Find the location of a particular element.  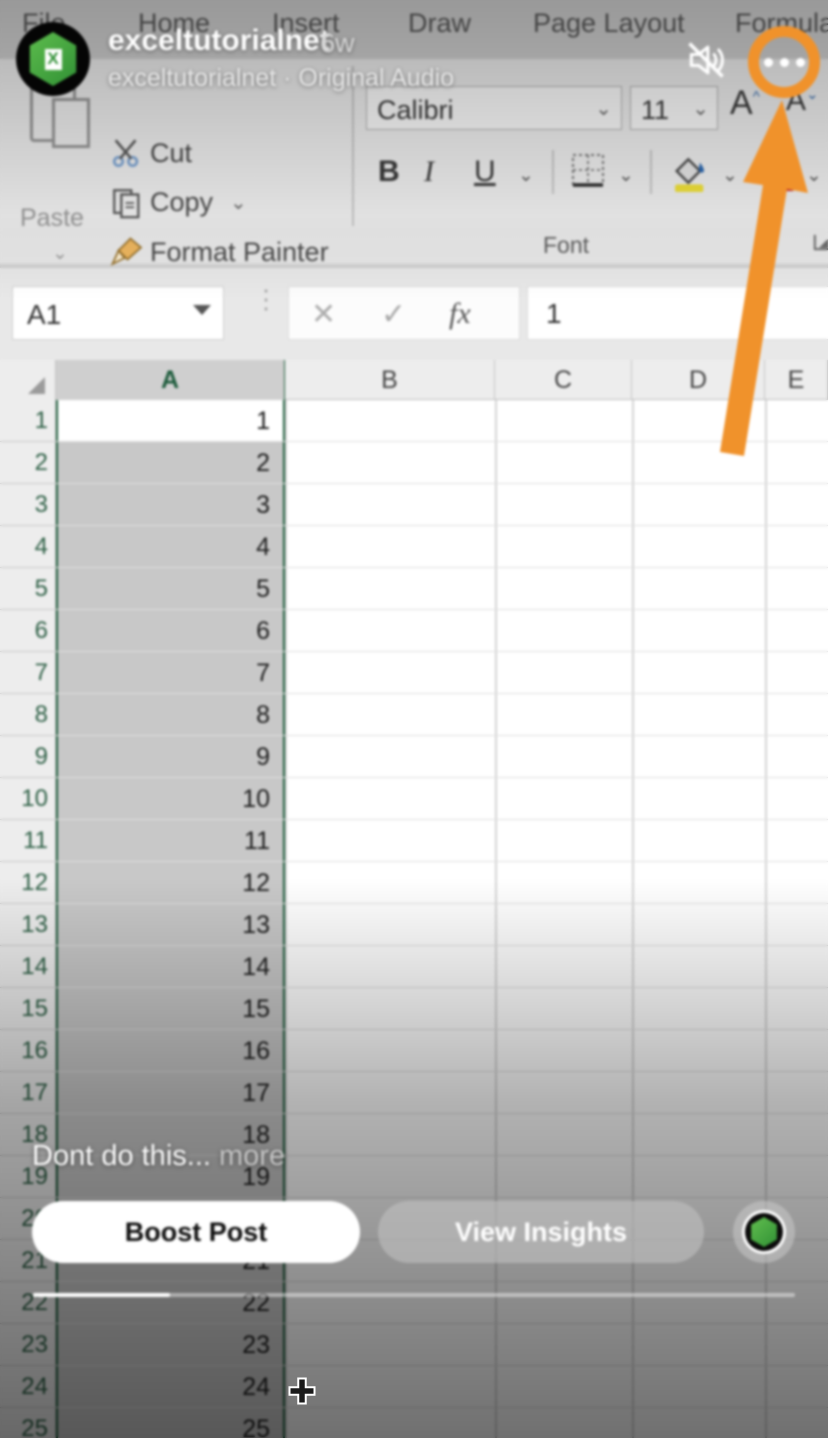

more-options-icon is located at coordinates (784, 62).